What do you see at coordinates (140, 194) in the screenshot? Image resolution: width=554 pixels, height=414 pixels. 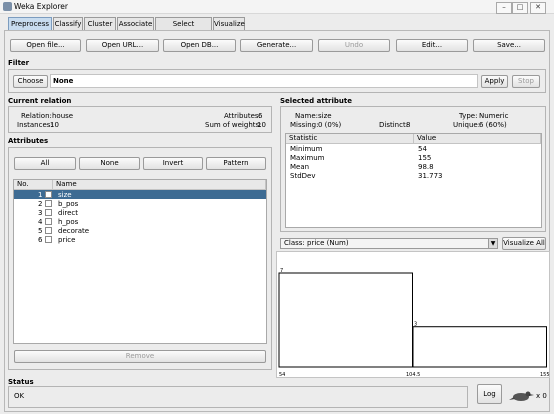 I see `table-row: 1 size` at bounding box center [140, 194].